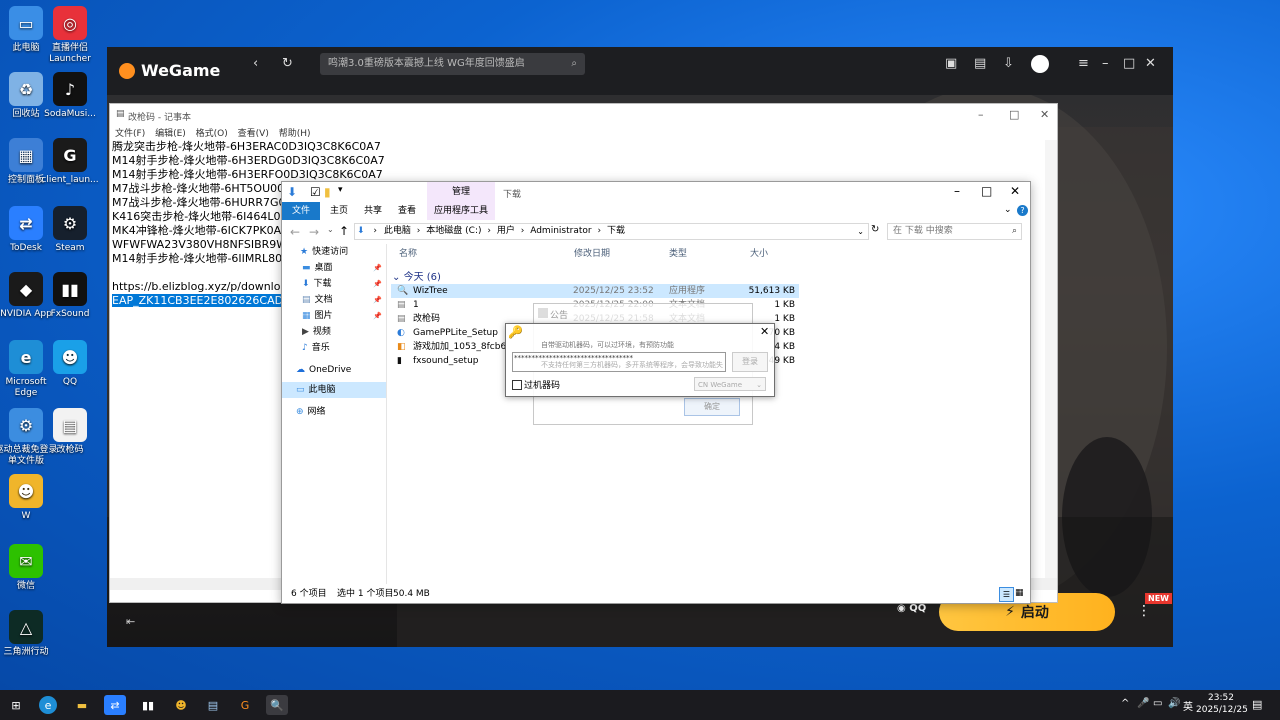 The width and height of the screenshot is (1280, 720). What do you see at coordinates (330, 229) in the screenshot?
I see `recent-locations-icon: ⌄` at bounding box center [330, 229].